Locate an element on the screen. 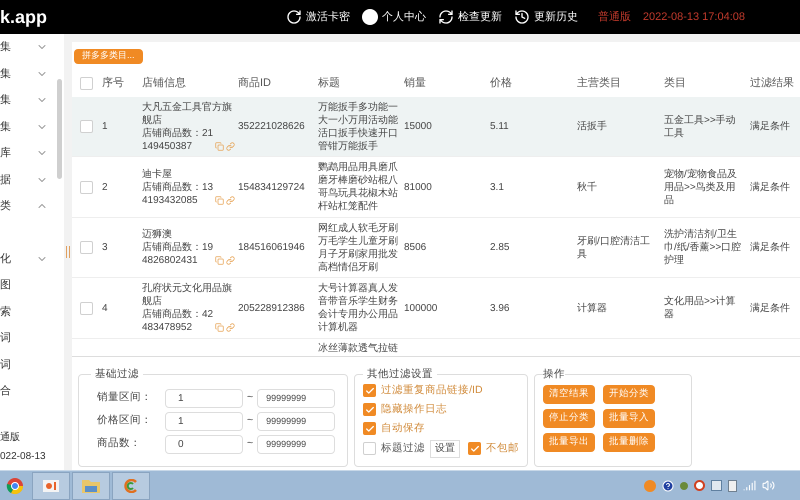  sidebar-item: 索 is located at coordinates (32, 311).